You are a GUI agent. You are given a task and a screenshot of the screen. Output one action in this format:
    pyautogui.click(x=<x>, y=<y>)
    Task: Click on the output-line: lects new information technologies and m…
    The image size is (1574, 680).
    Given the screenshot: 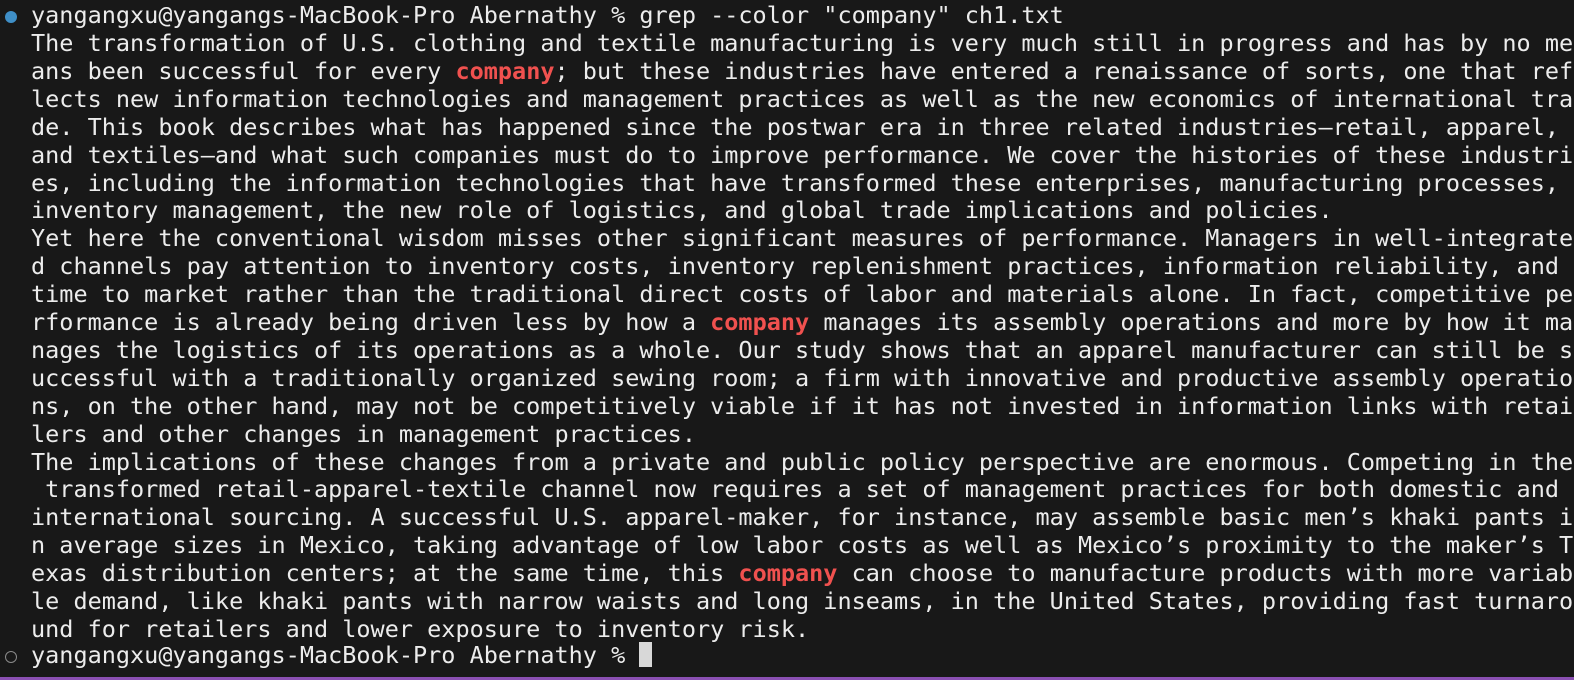 What is the action you would take?
    pyautogui.click(x=802, y=98)
    